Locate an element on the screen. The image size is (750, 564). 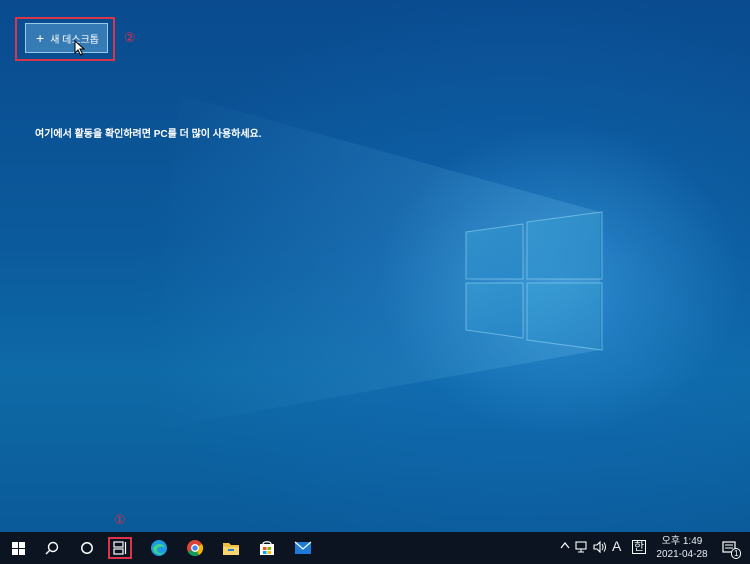
plus-icon: + is located at coordinates (40, 38).